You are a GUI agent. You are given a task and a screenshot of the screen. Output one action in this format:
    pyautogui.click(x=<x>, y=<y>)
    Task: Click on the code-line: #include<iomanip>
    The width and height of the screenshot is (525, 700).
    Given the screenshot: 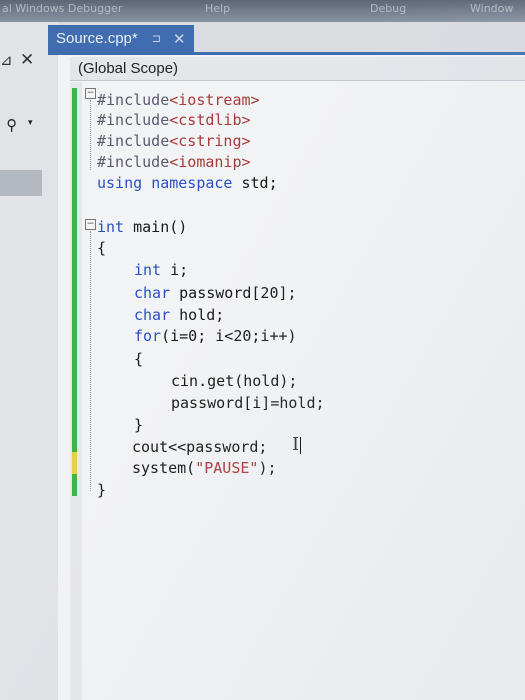 What is the action you would take?
    pyautogui.click(x=174, y=162)
    